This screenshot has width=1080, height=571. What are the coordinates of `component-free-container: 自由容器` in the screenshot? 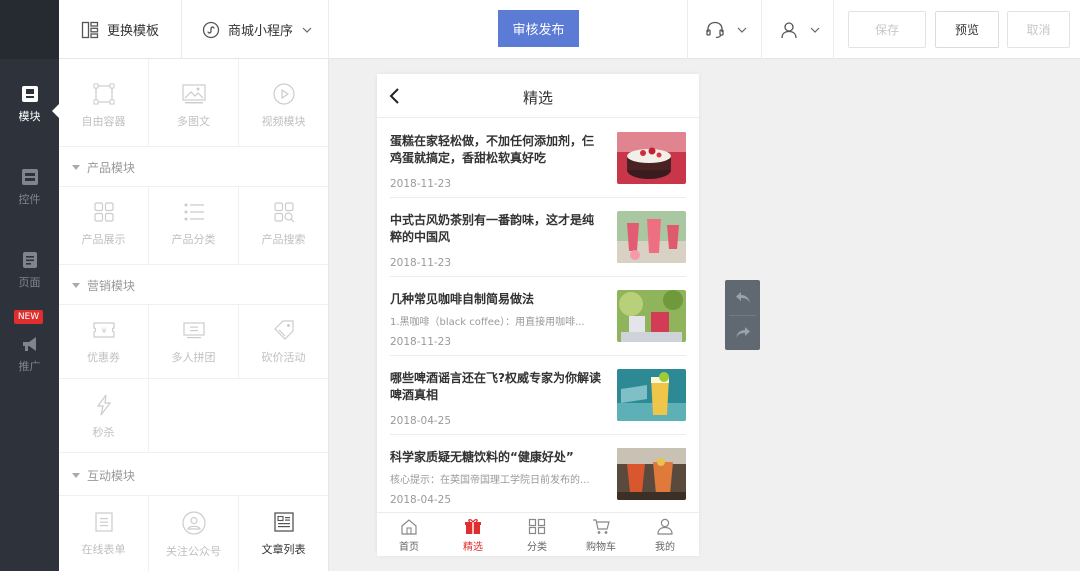 It's located at (103, 106).